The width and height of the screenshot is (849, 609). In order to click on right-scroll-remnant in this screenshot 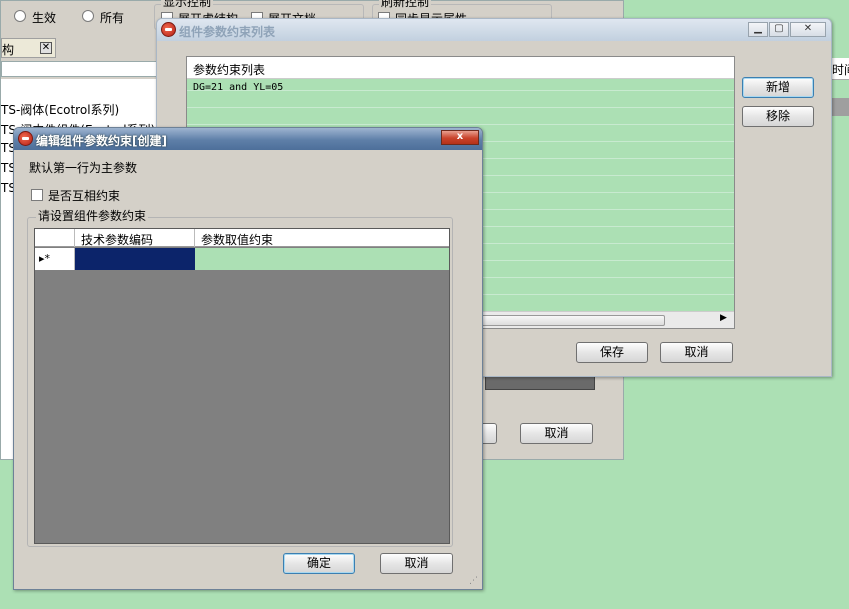, I will do `click(839, 107)`.